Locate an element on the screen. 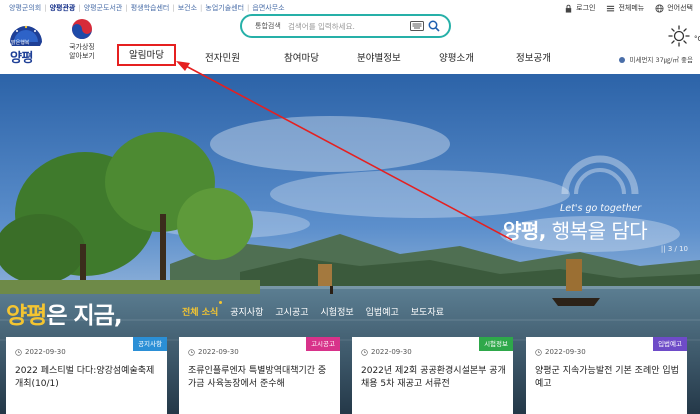 Image resolution: width=700 pixels, height=414 pixels. nav-item-field-info: 분야별정보 is located at coordinates (379, 57).